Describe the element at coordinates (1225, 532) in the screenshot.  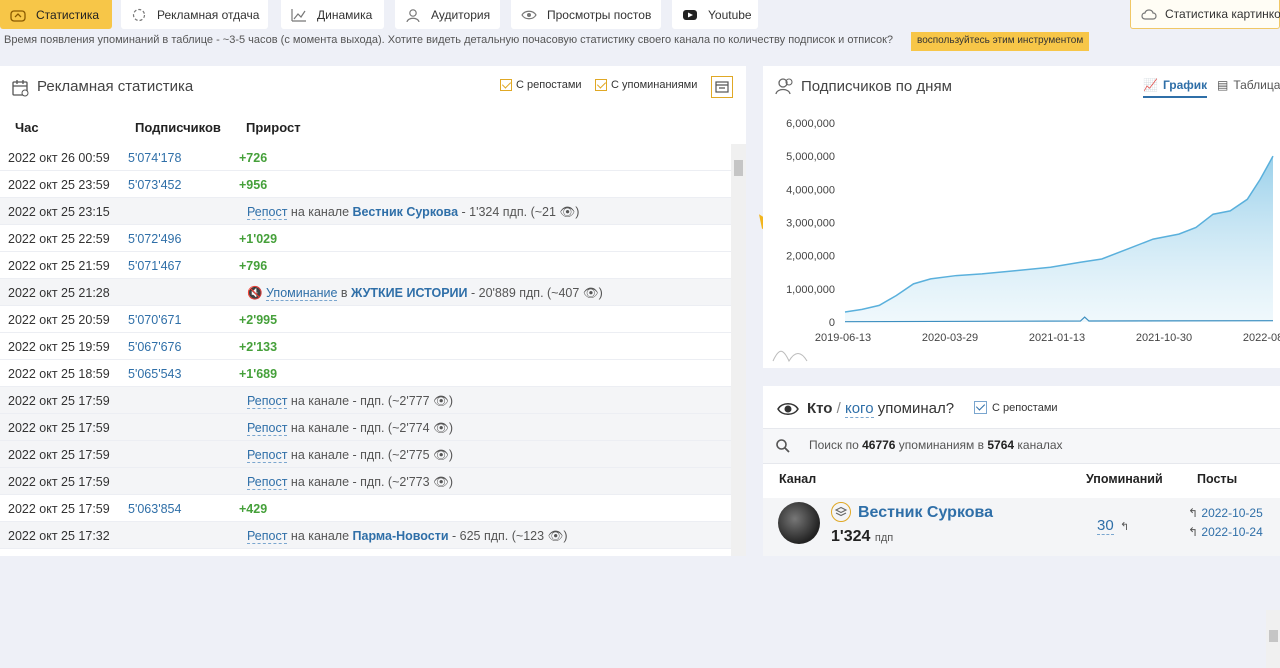
I see `post-date-link: ↰ 2022-10-24` at that location.